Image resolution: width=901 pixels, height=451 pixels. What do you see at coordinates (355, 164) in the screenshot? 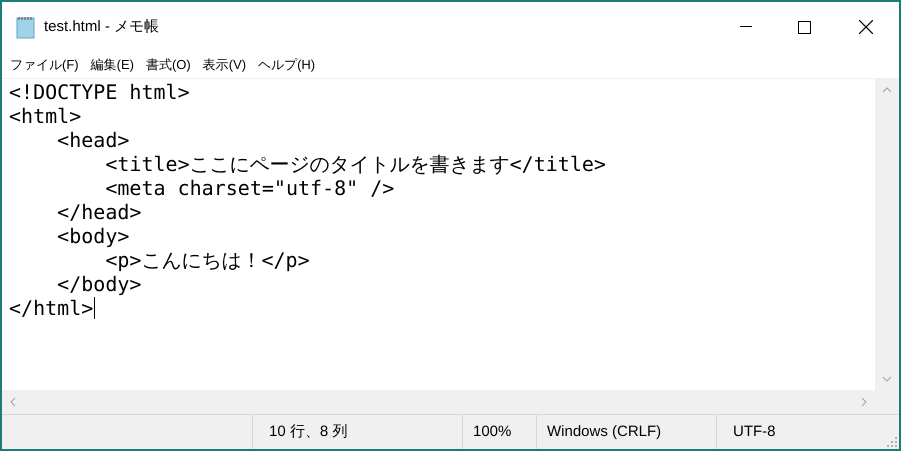
I see `code-line: <title>ここにページのタイトルを書きます</title>` at bounding box center [355, 164].